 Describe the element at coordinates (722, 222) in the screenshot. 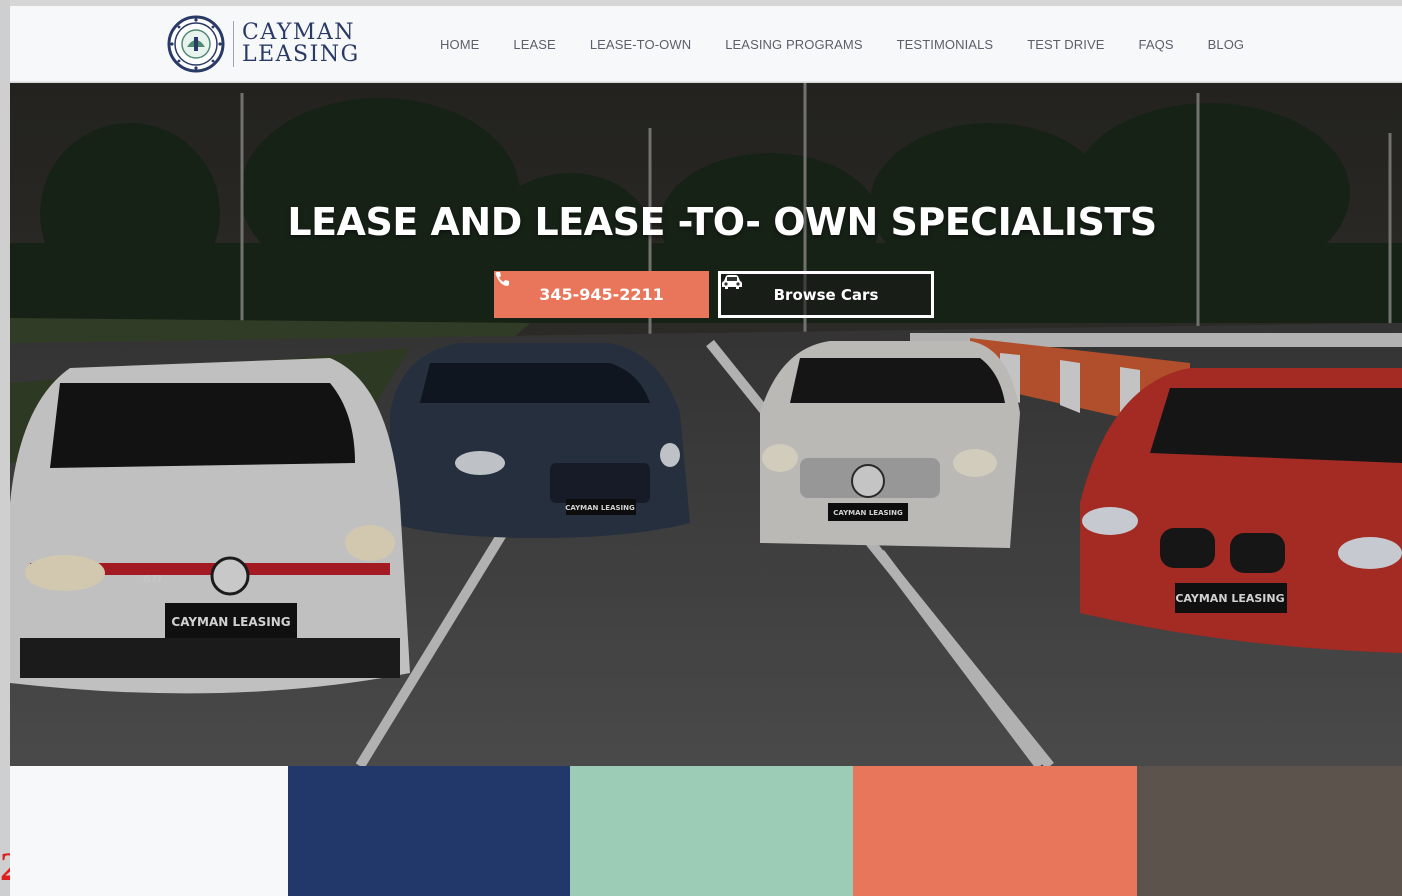

I see `hero-title: LEASE AND LEASE -TO- OWN SPECIALISTS` at that location.